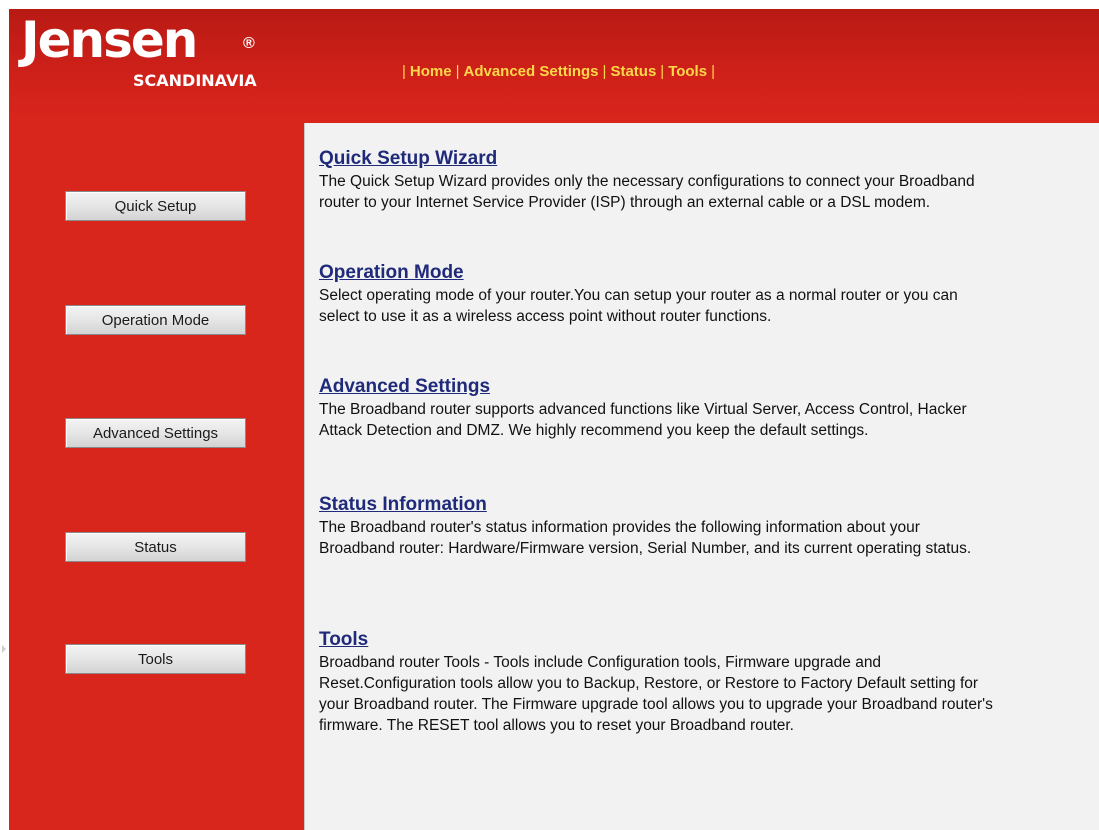  What do you see at coordinates (109, 40) in the screenshot?
I see `logo-wordmark: Jensen` at bounding box center [109, 40].